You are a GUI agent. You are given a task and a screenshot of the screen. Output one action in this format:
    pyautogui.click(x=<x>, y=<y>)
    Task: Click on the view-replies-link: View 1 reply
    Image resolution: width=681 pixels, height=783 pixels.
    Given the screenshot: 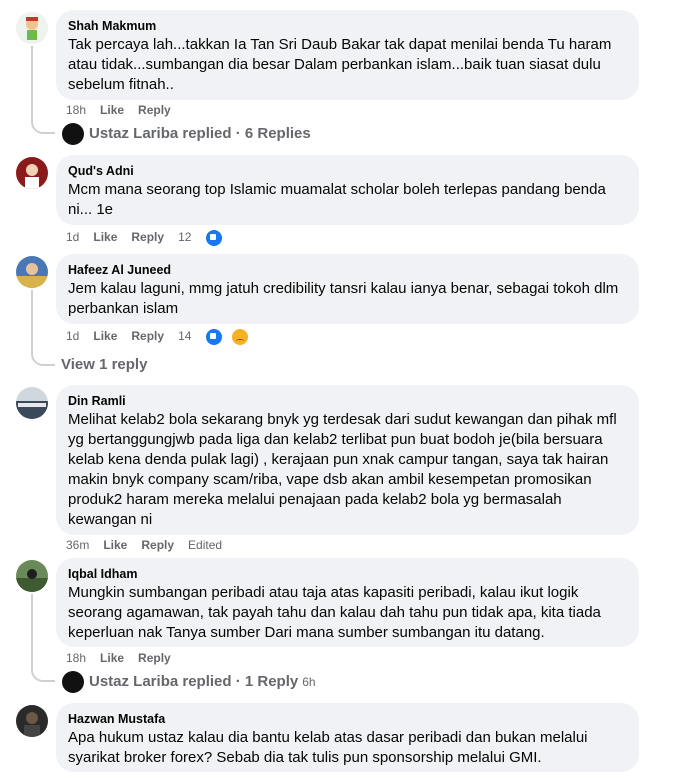 What is the action you would take?
    pyautogui.click(x=104, y=365)
    